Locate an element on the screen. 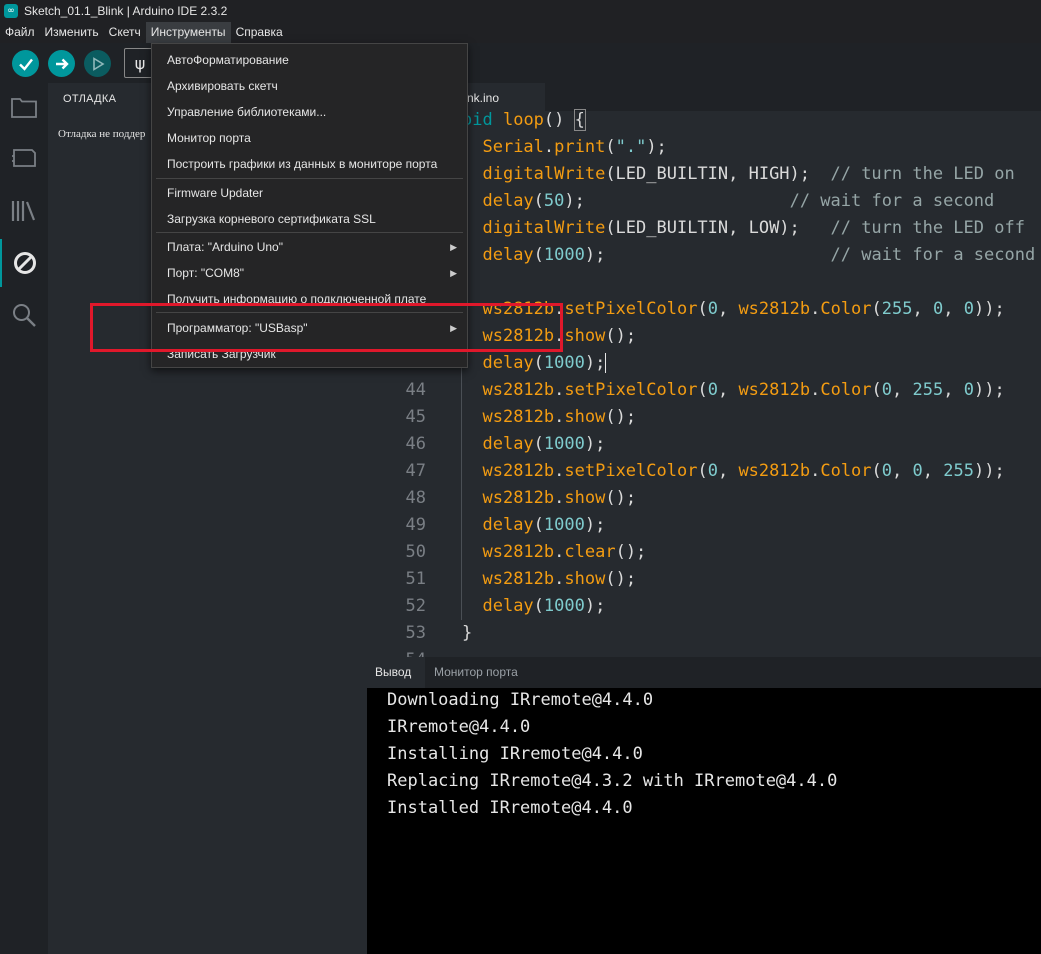 This screenshot has height=954, width=1041. library-icon is located at coordinates (23, 211).